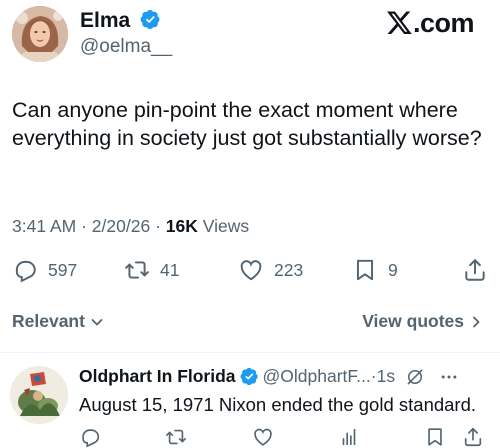 The image size is (500, 448). Describe the element at coordinates (443, 23) in the screenshot. I see `brand-suffix: .com` at that location.